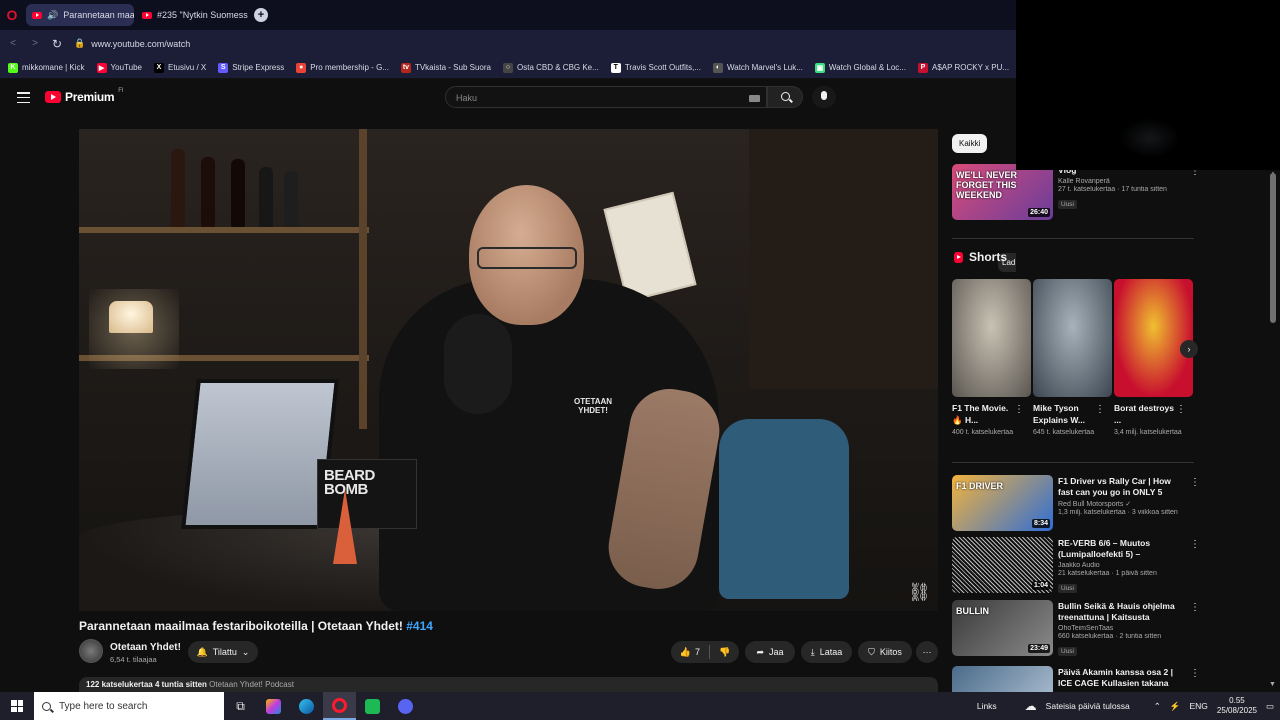  What do you see at coordinates (202, 651) in the screenshot?
I see `bell-icon: 🔔` at bounding box center [202, 651].